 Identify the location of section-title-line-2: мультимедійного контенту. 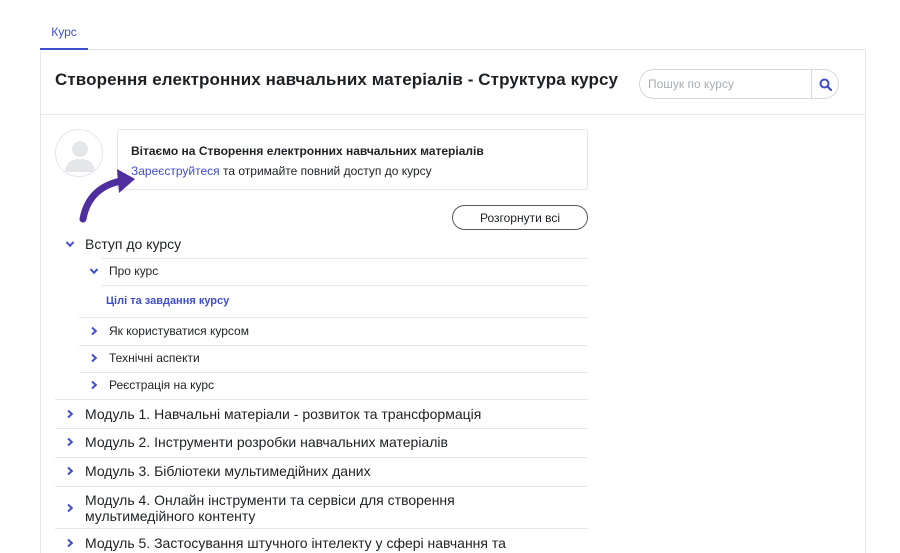
(170, 516).